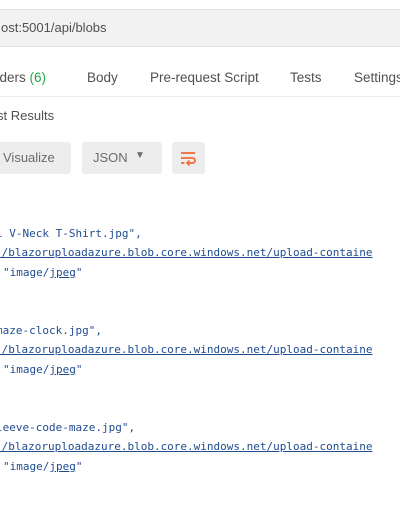 The width and height of the screenshot is (400, 516). What do you see at coordinates (71, 233) in the screenshot?
I see `blob-name-line: l V-Neck T-Shirt.jpg",` at bounding box center [71, 233].